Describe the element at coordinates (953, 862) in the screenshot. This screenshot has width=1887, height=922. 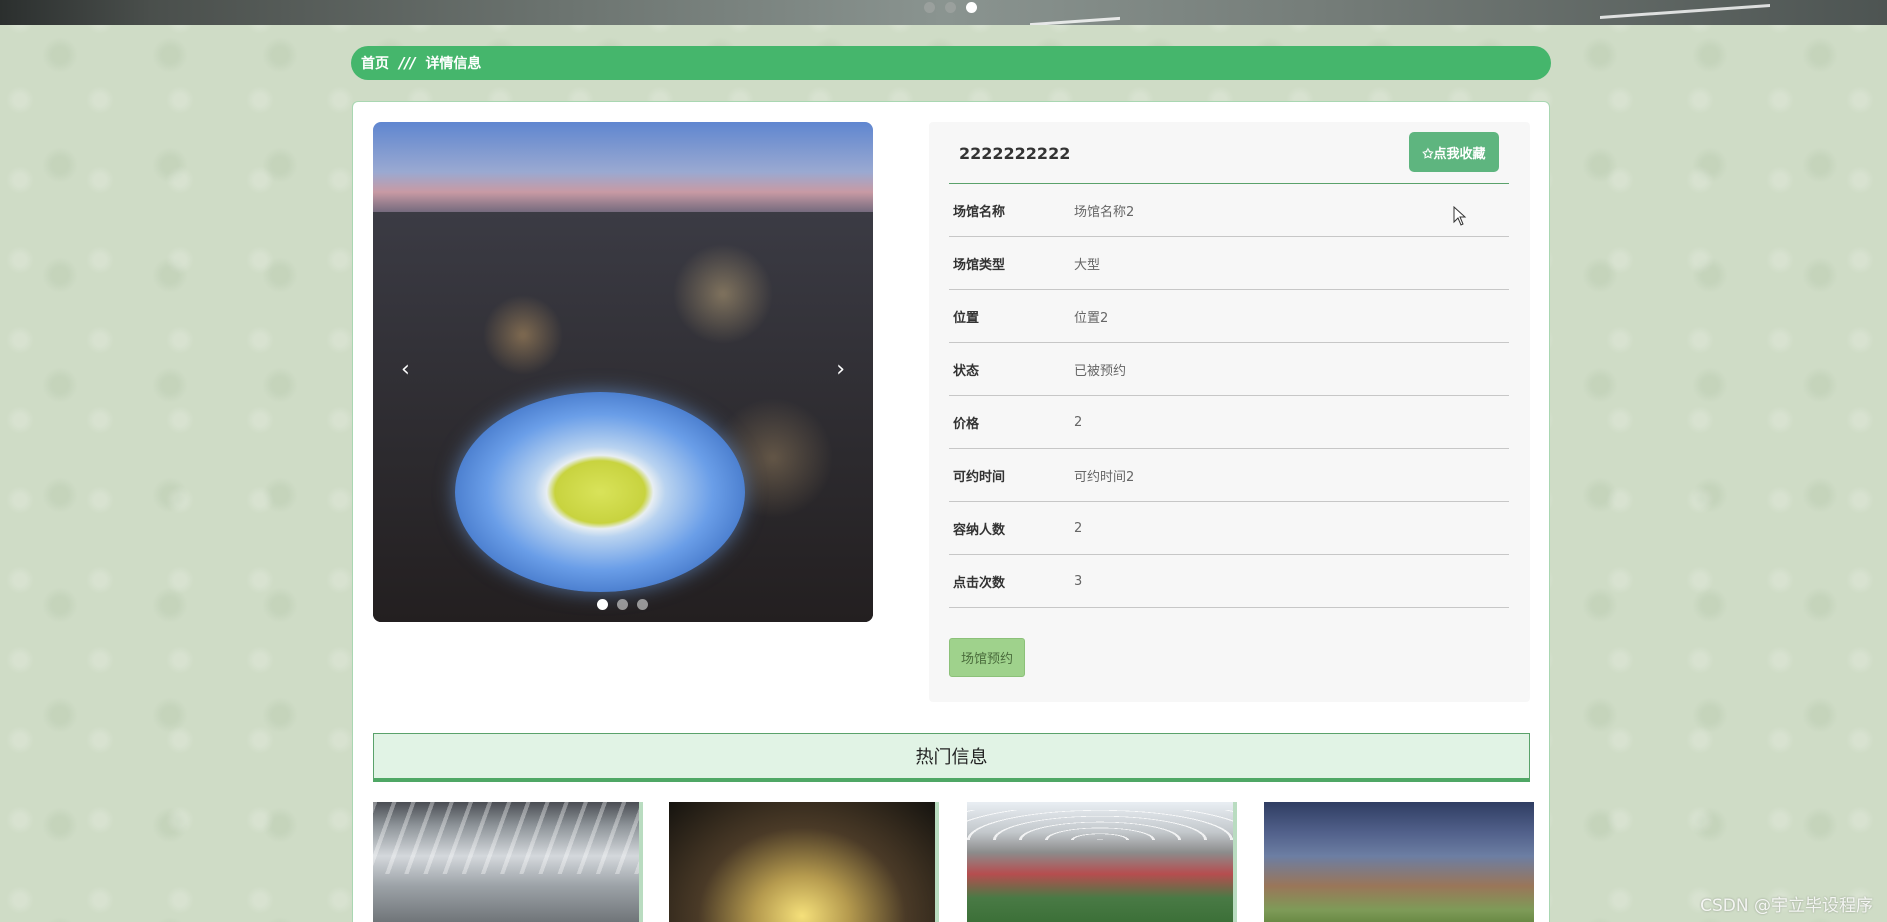
I see `hot-info-list` at that location.